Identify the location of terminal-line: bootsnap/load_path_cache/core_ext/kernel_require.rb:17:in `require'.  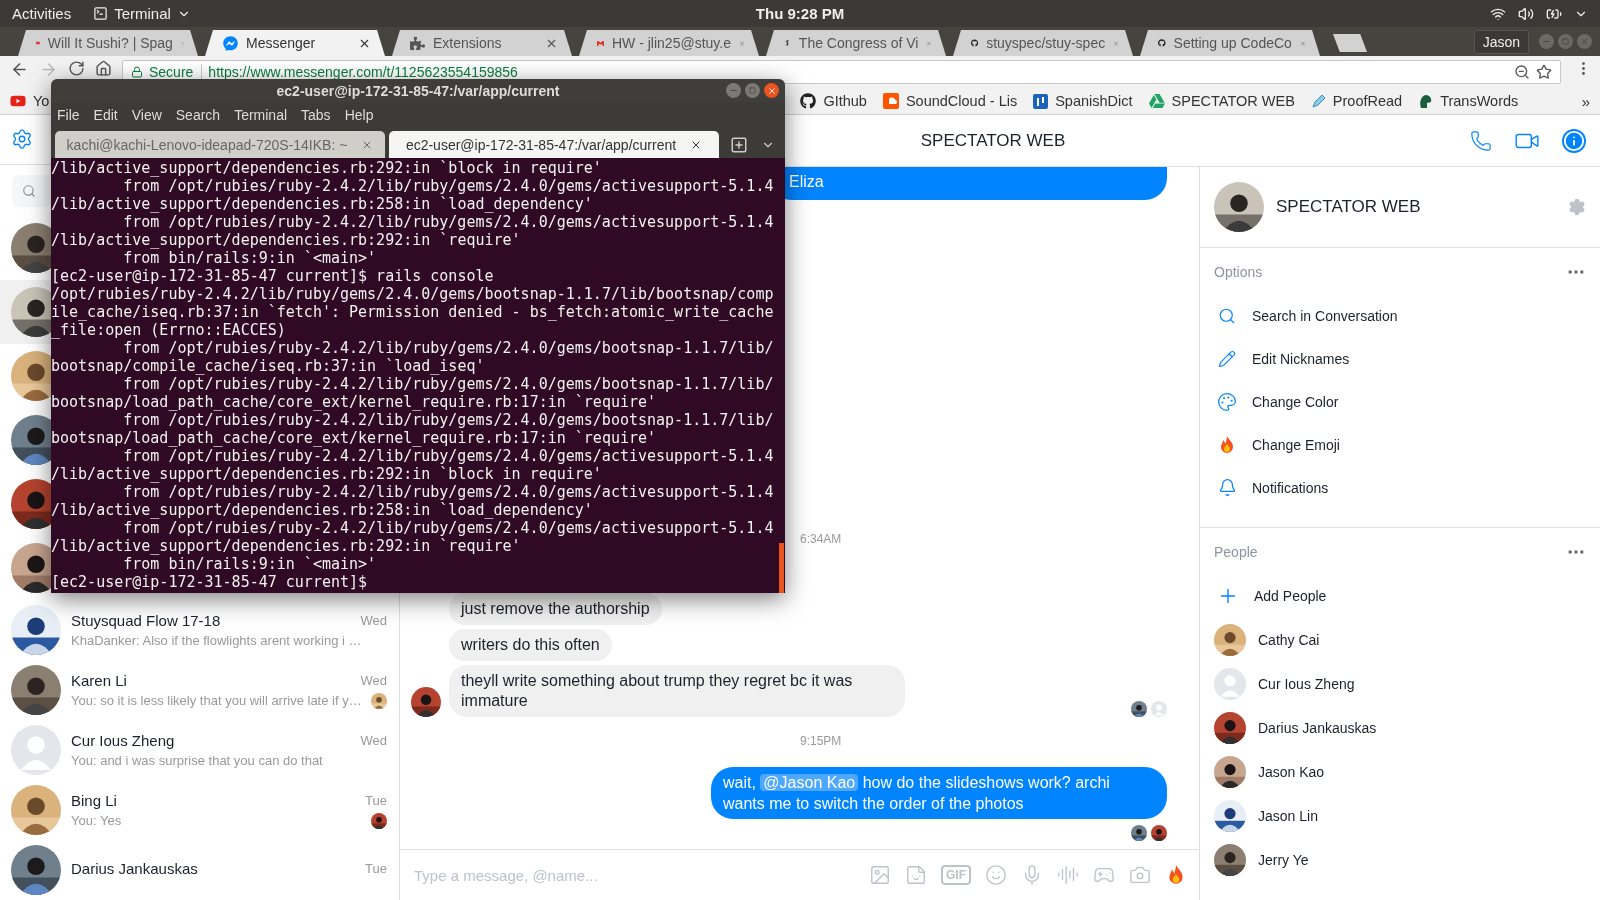
(354, 438).